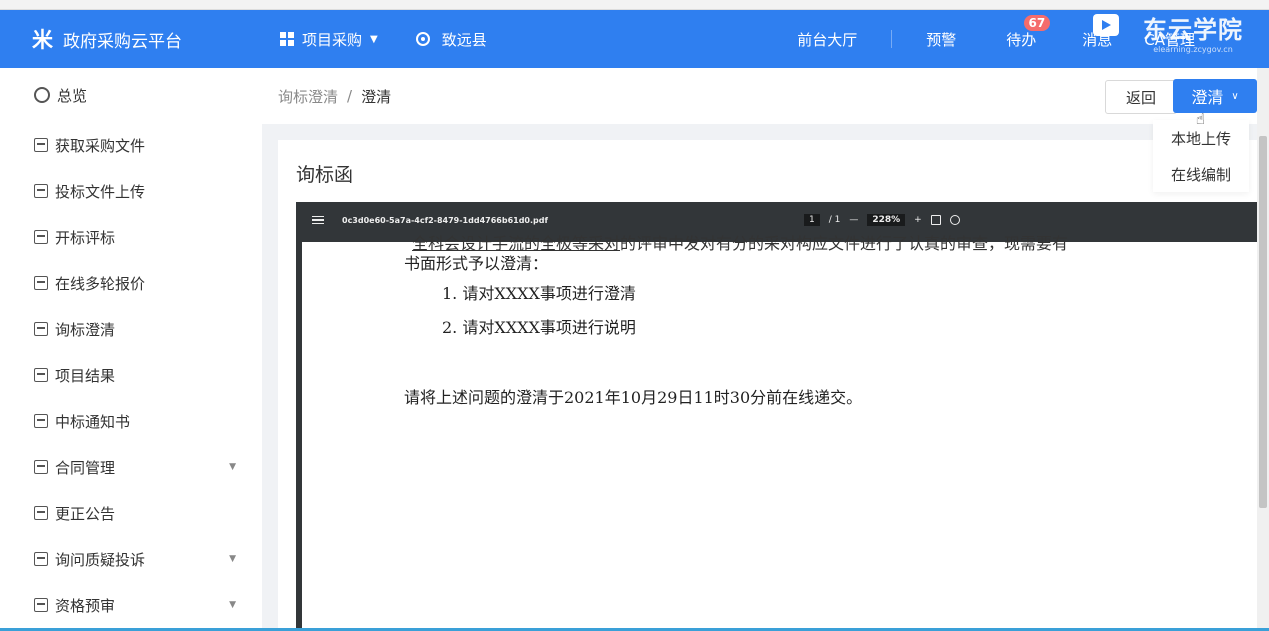  Describe the element at coordinates (41, 145) in the screenshot. I see `file-download-icon` at that location.